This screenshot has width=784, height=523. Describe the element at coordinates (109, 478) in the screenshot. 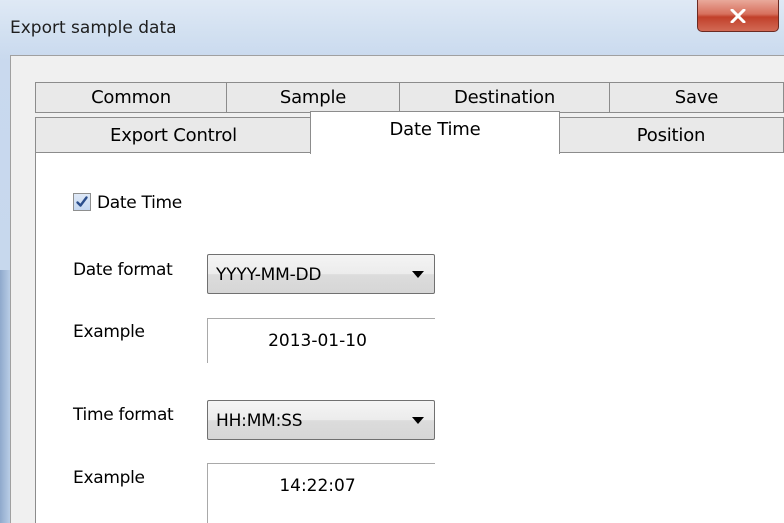

I see `time-example-label: Example` at that location.